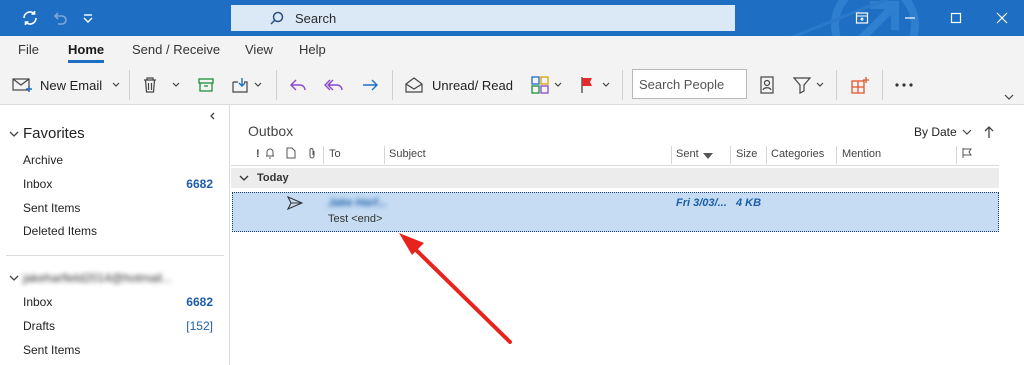  I want to click on reply-icon, so click(298, 85).